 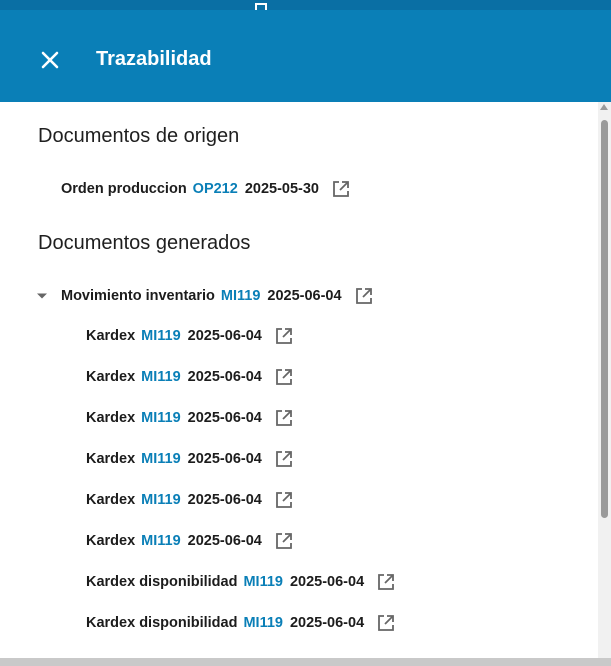 What do you see at coordinates (261, 5) in the screenshot?
I see `drag-handle-icon` at bounding box center [261, 5].